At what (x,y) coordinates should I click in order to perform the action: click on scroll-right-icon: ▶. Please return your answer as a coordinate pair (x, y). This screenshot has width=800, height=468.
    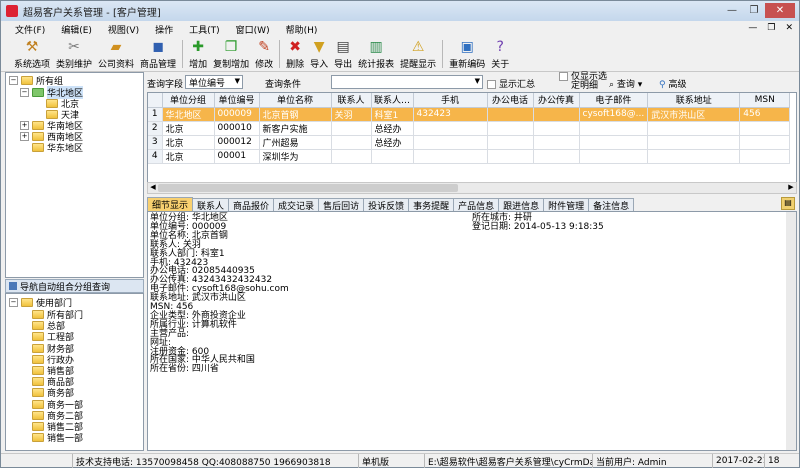
    Looking at the image, I should click on (791, 187).